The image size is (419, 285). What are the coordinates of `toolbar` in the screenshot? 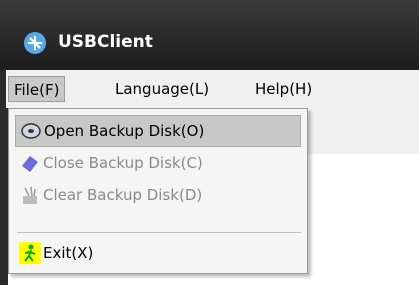 It's located at (359, 131).